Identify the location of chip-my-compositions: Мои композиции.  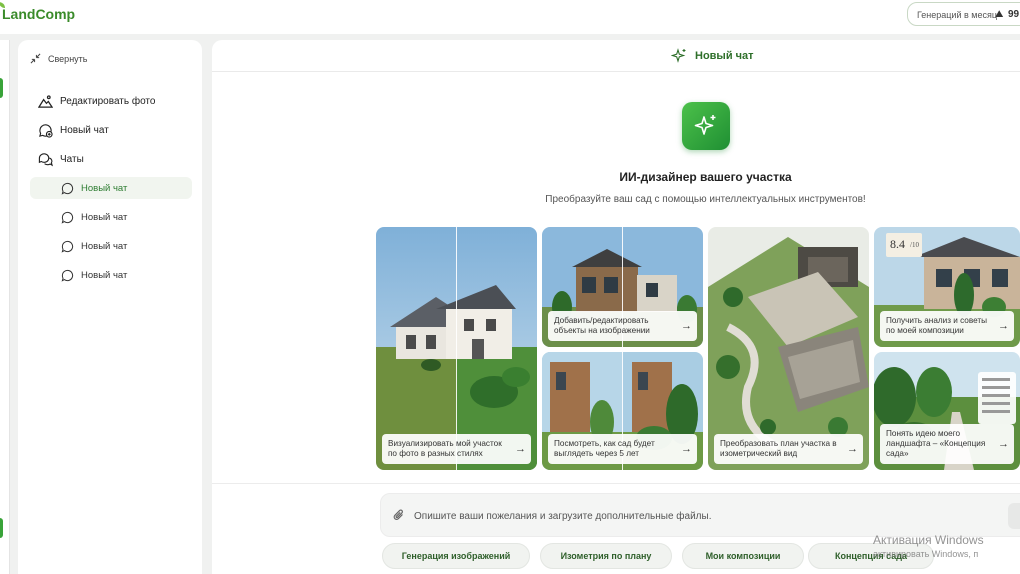
(743, 556).